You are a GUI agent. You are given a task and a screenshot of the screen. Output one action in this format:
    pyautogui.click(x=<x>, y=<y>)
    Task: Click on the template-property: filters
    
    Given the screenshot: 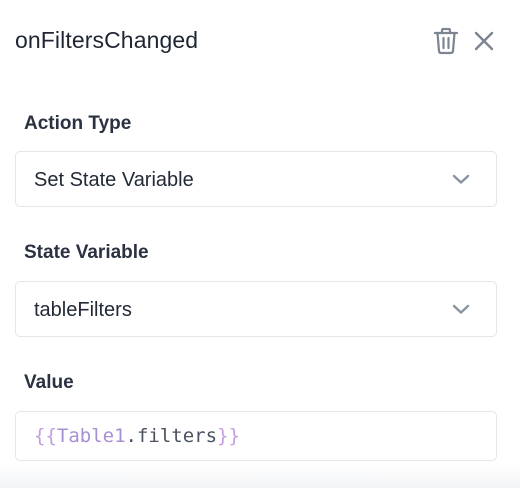 What is the action you would take?
    pyautogui.click(x=177, y=436)
    